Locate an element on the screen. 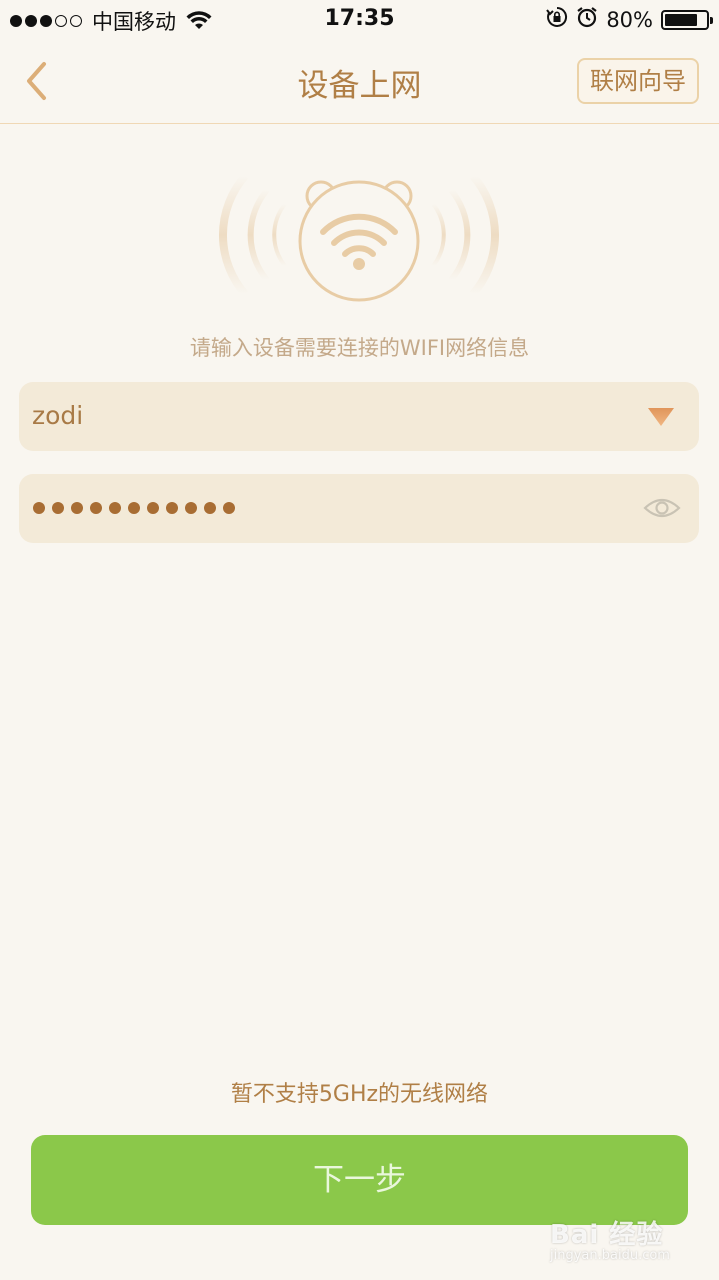 This screenshot has height=1280, width=719. rotation-lock-icon is located at coordinates (557, 20).